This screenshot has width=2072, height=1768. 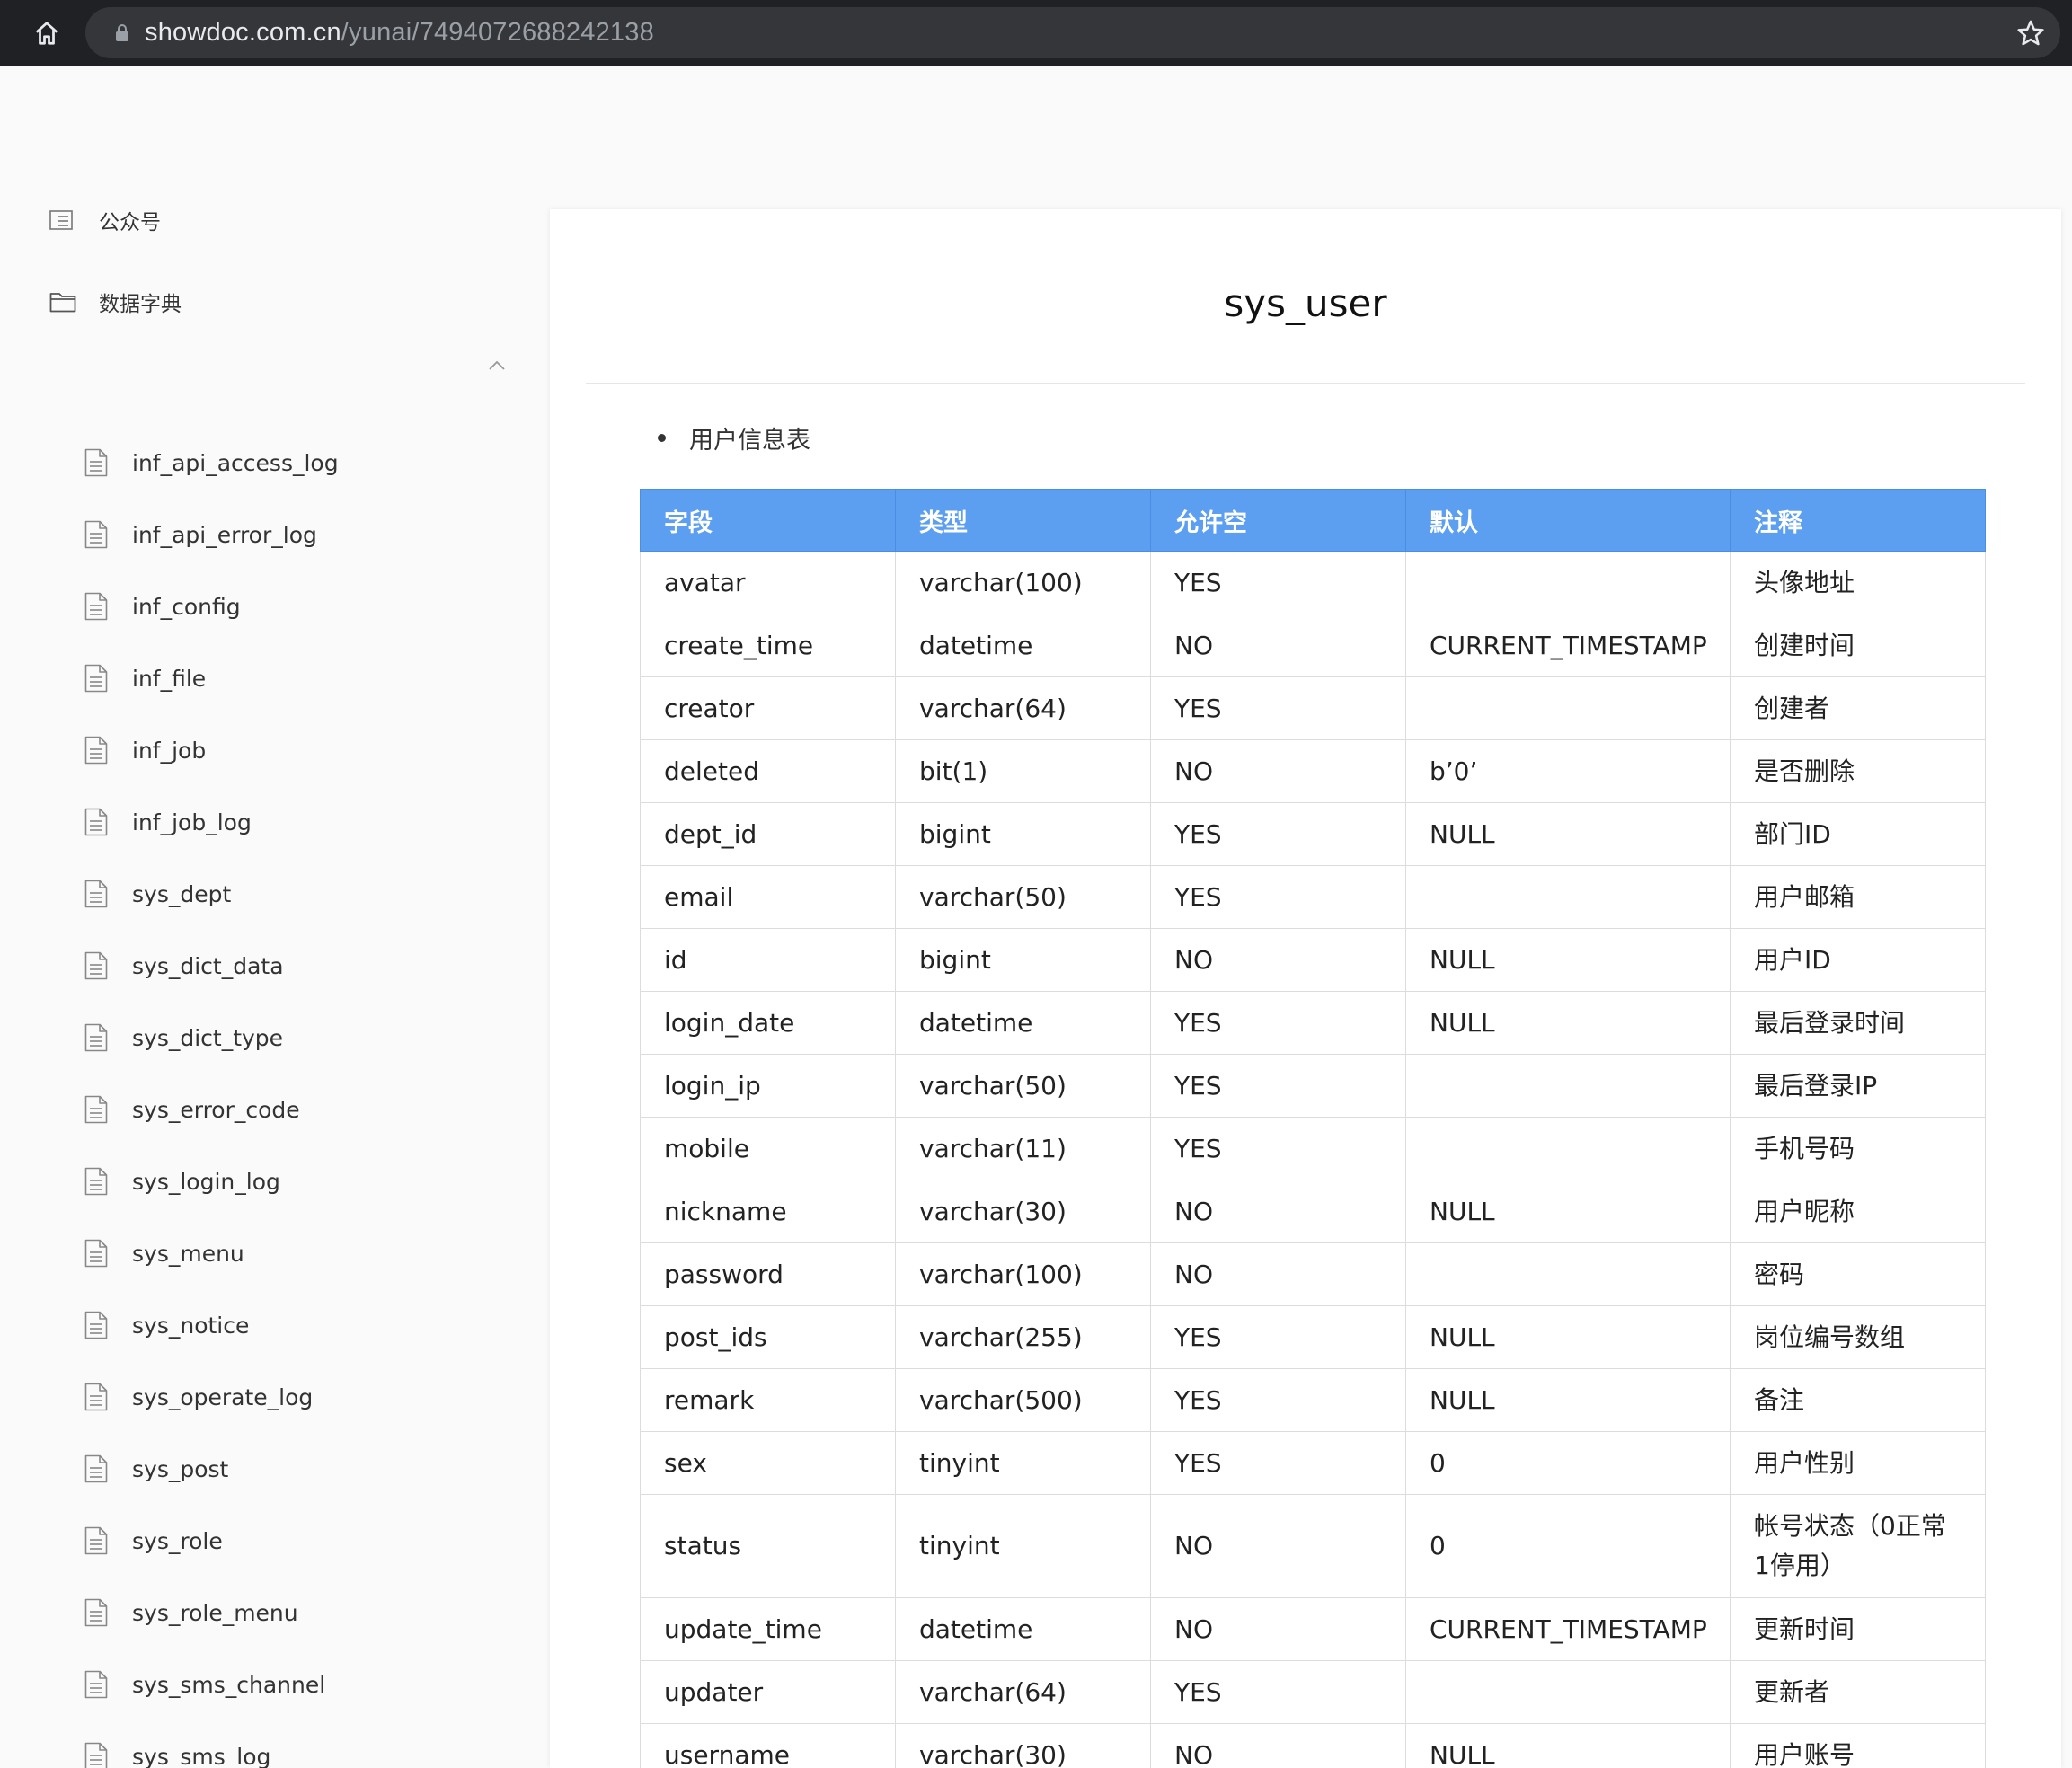 I want to click on table-row: deleted bit(1) NO b’0’ 是否删除, so click(x=1313, y=771).